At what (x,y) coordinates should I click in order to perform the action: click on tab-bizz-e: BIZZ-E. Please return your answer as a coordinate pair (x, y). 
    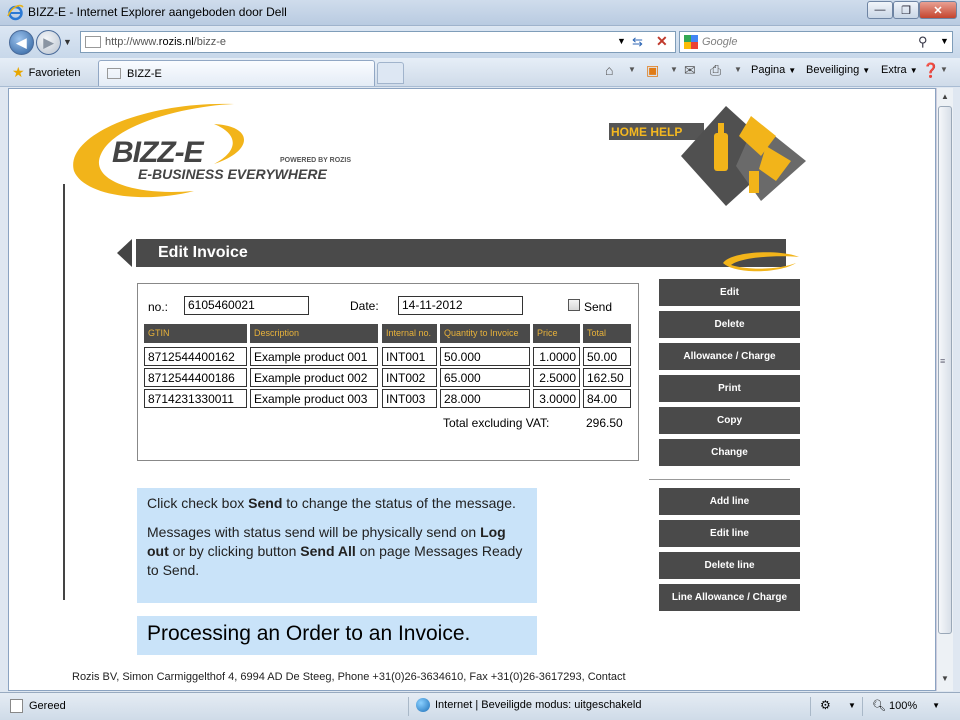
    Looking at the image, I should click on (236, 73).